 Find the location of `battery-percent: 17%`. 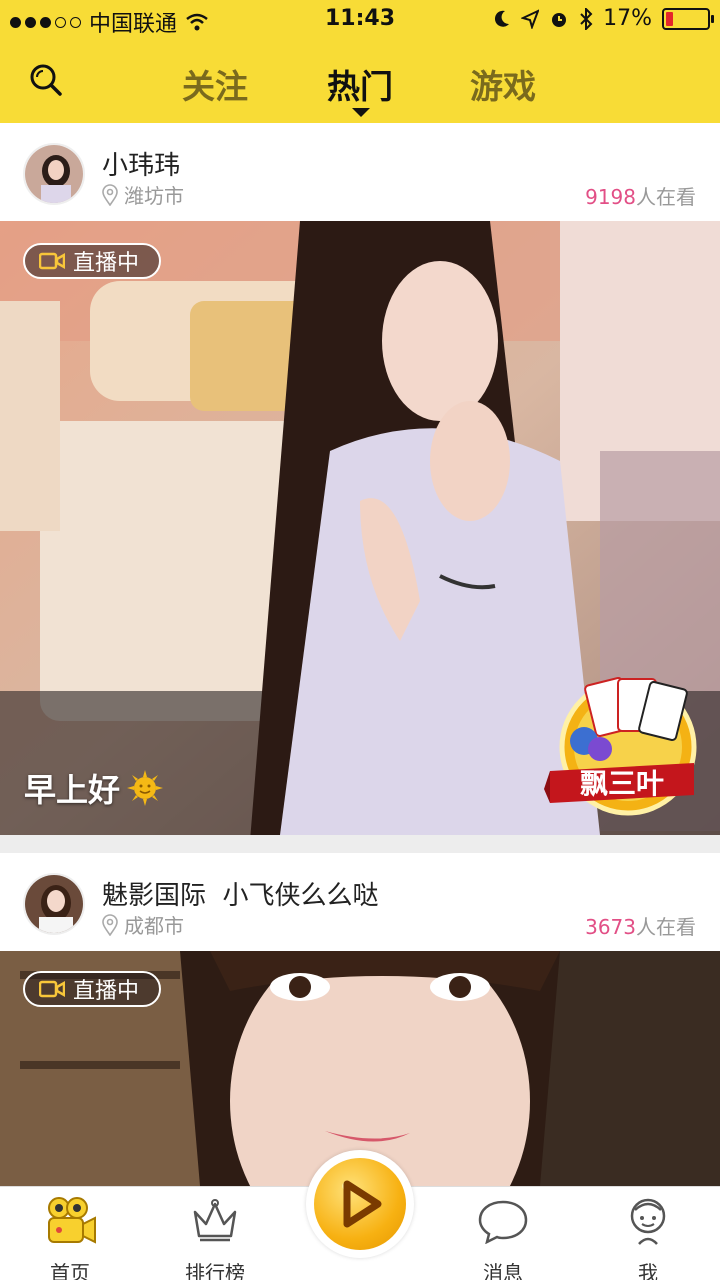

battery-percent: 17% is located at coordinates (627, 18).